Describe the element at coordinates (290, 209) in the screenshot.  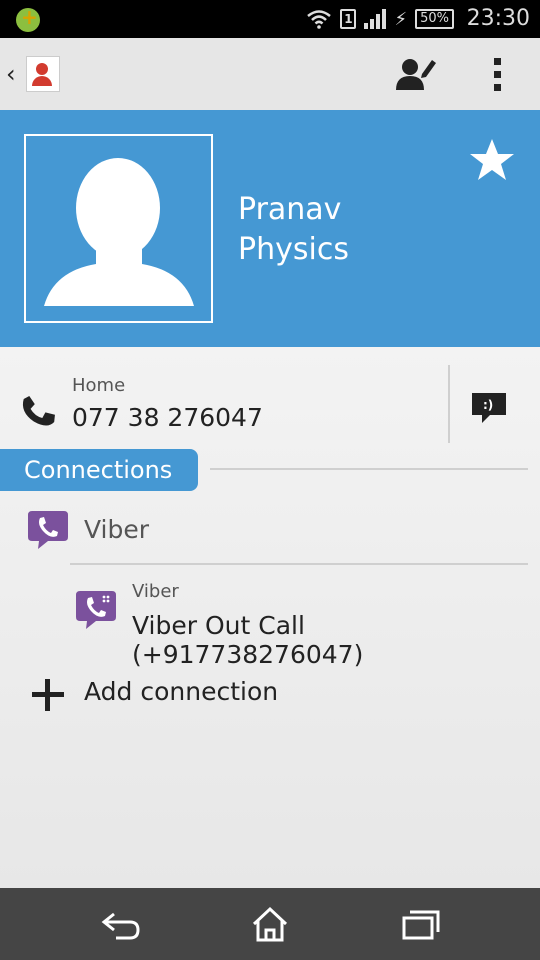
I see `contact-first-name: Pranav` at that location.